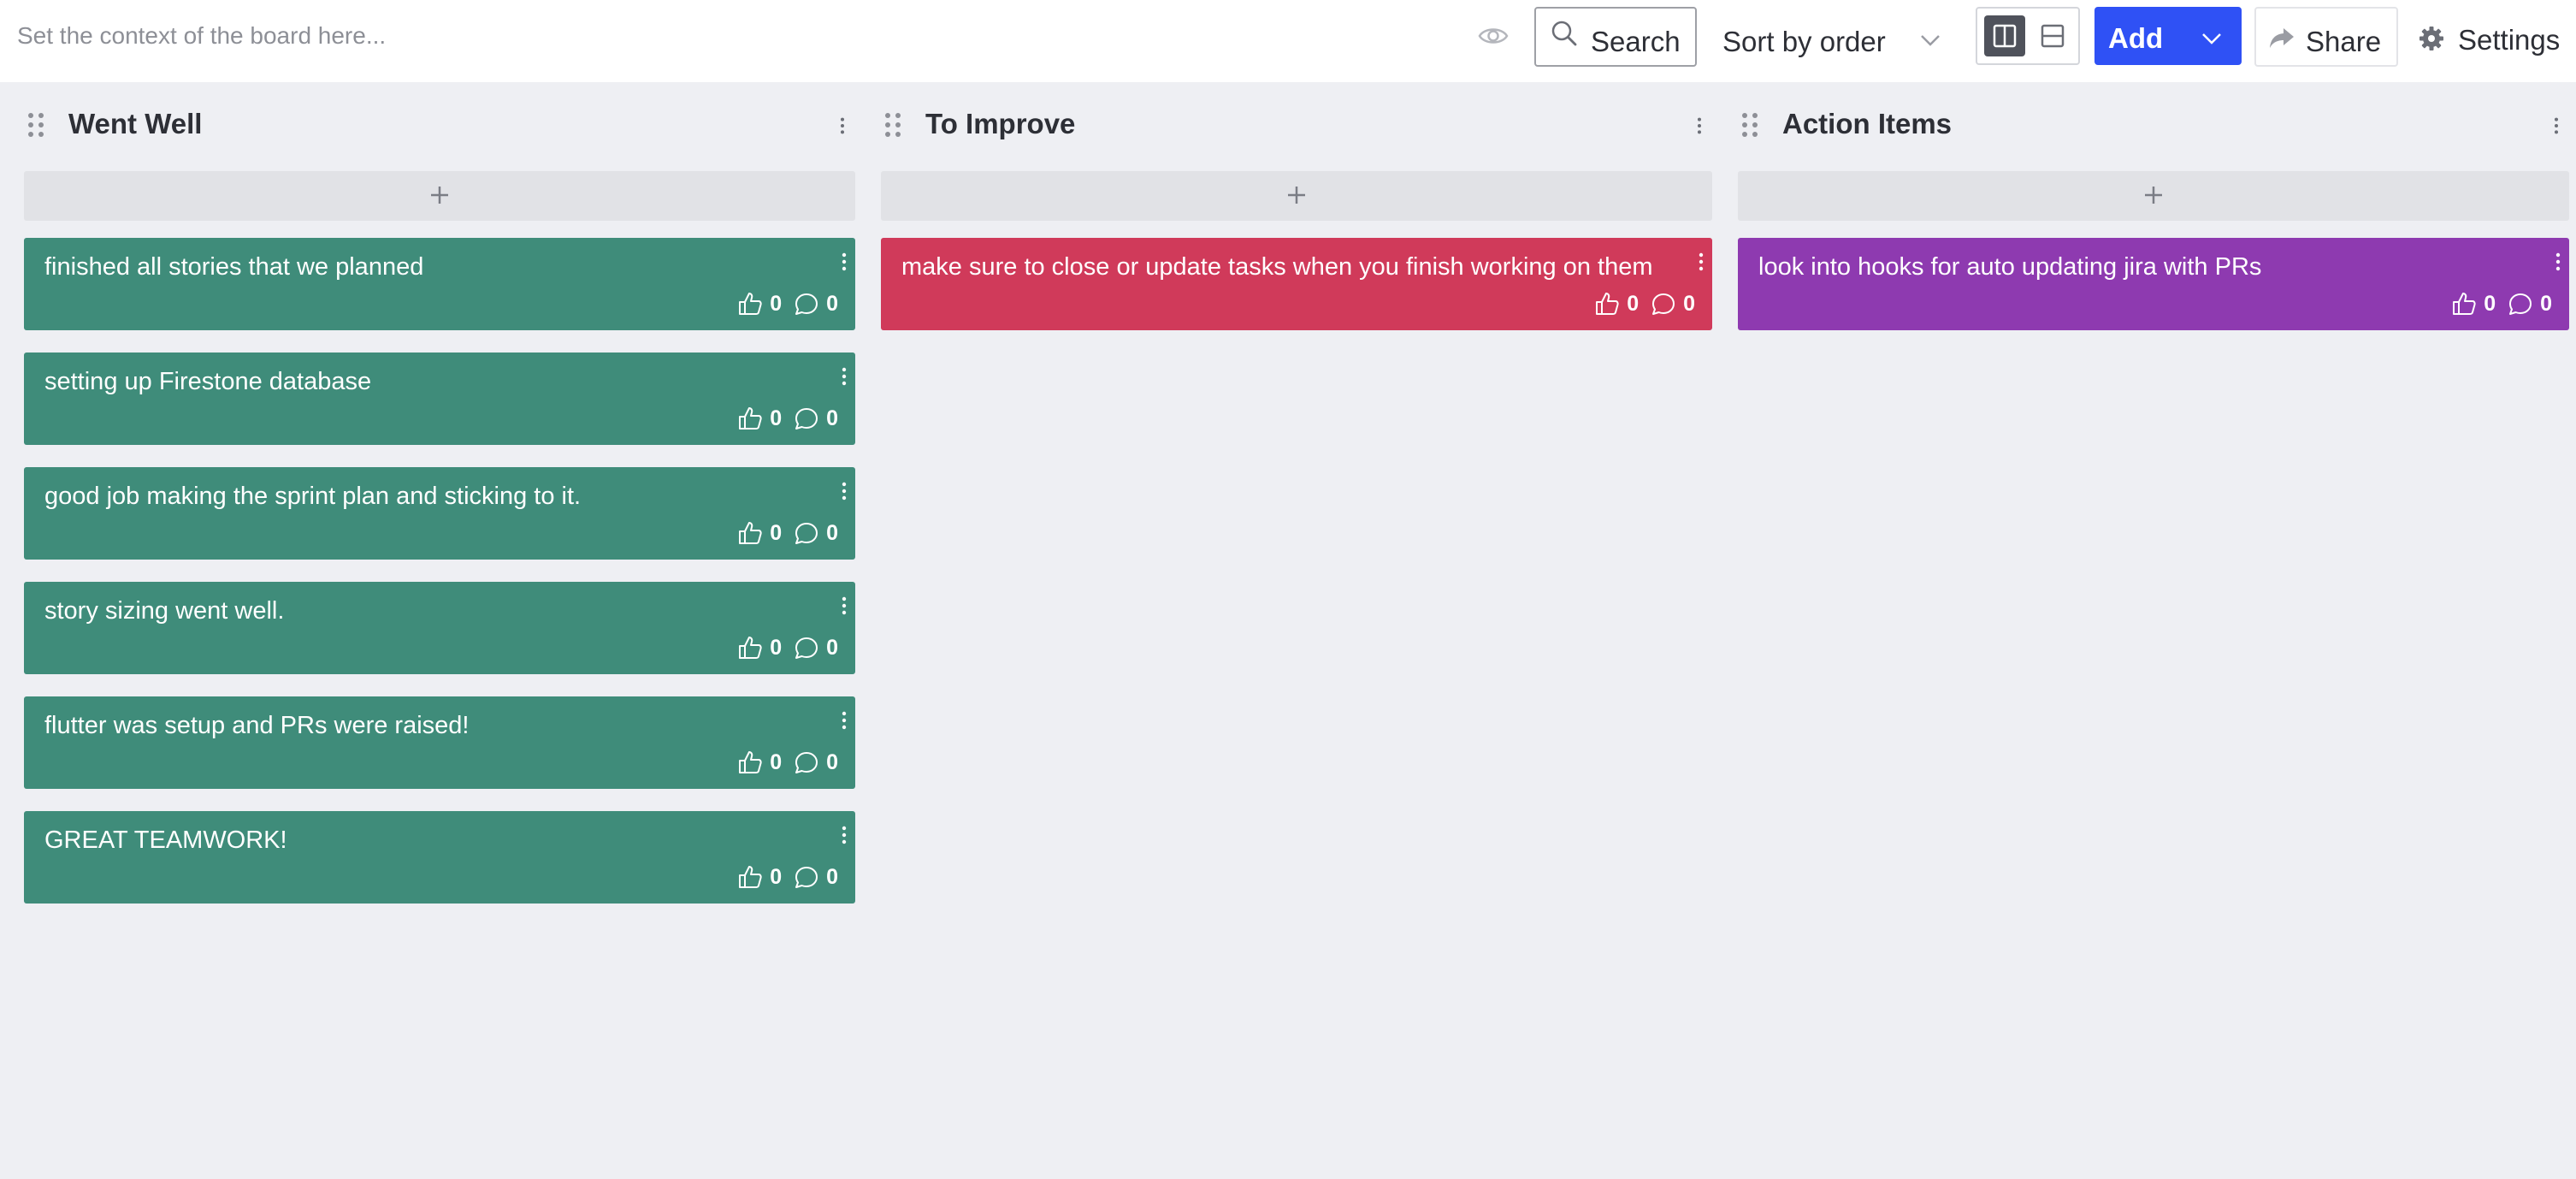  Describe the element at coordinates (164, 611) in the screenshot. I see `card-text: story sizing went well.` at that location.